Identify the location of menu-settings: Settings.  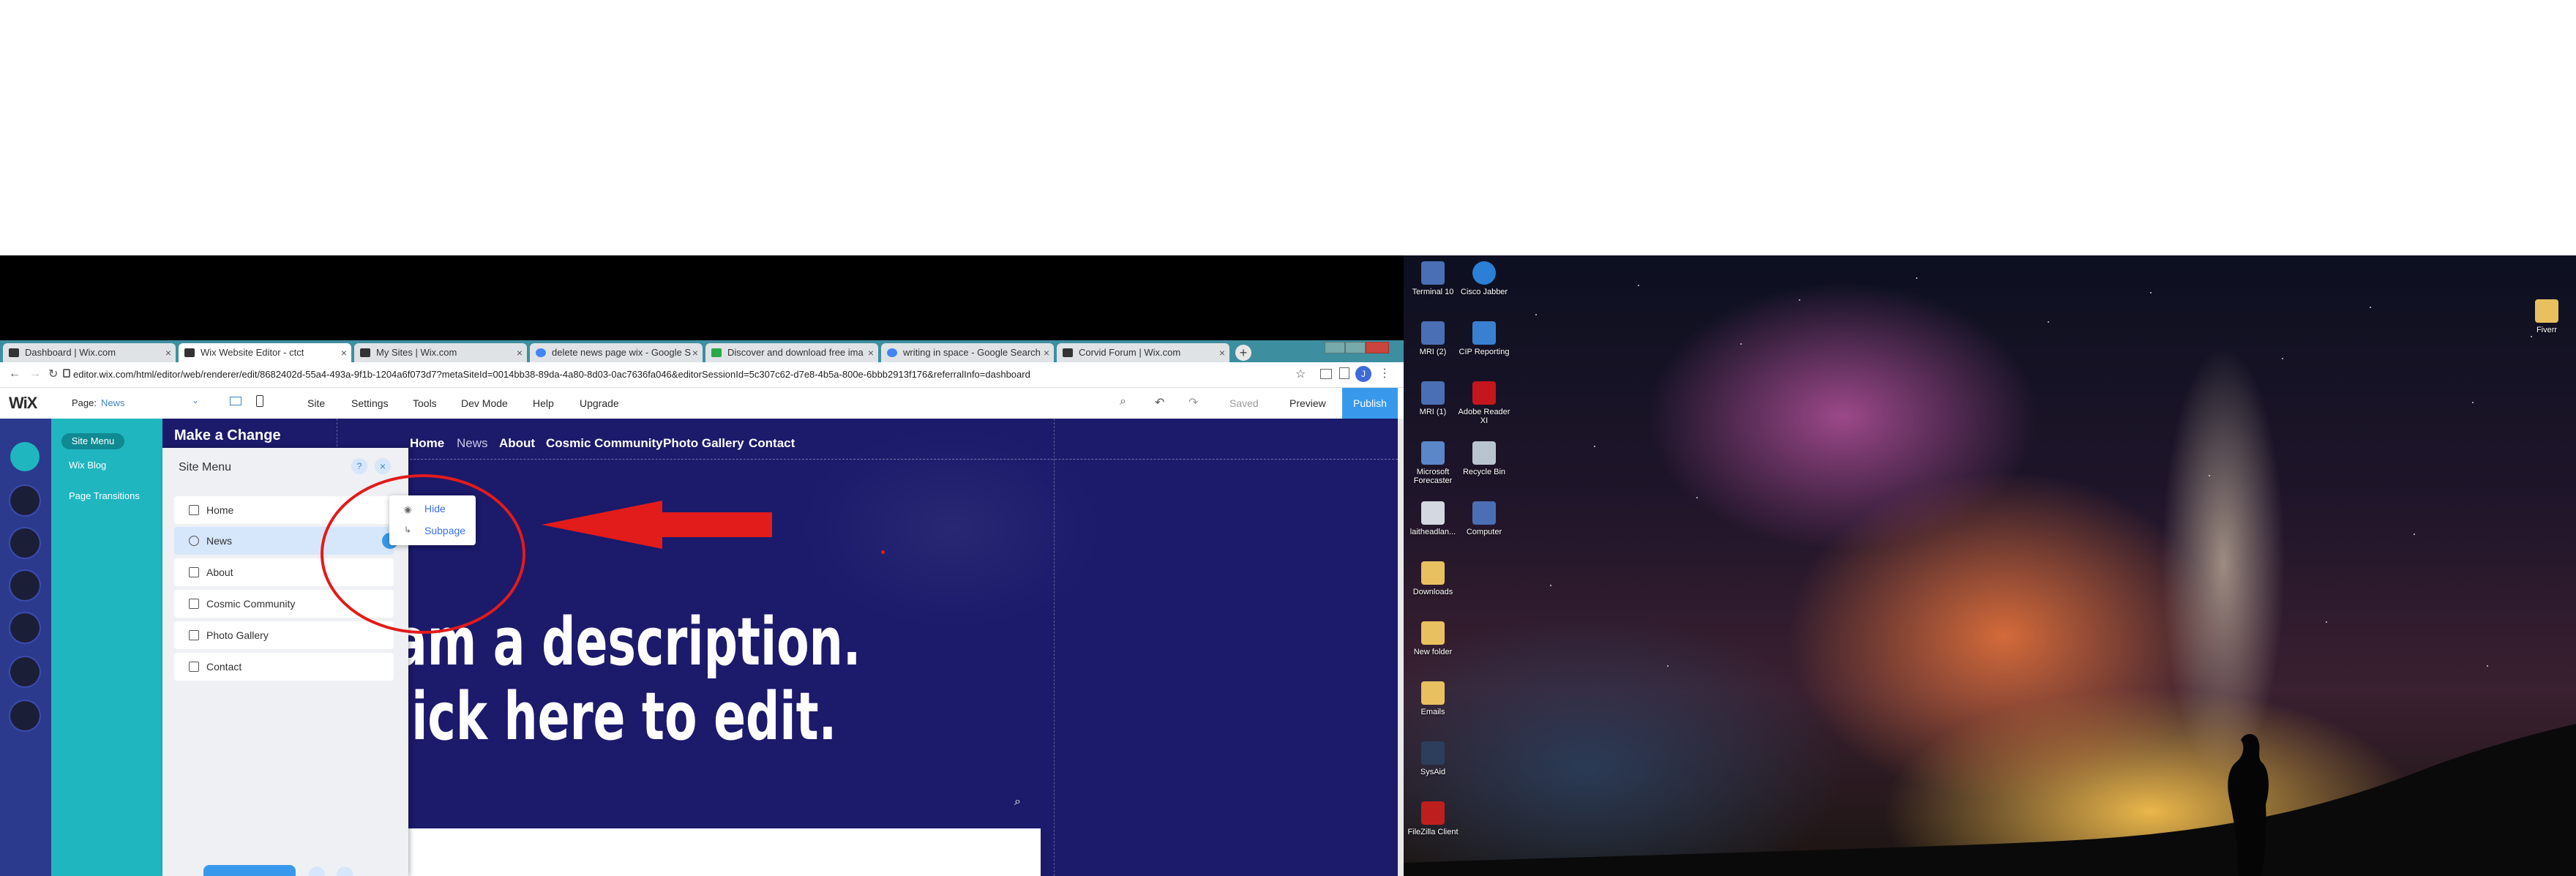
(370, 403).